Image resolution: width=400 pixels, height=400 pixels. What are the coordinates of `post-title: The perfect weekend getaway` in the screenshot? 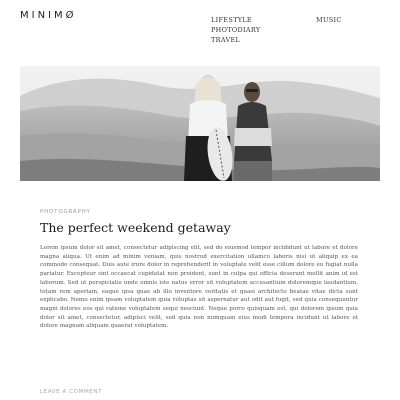 It's located at (135, 227).